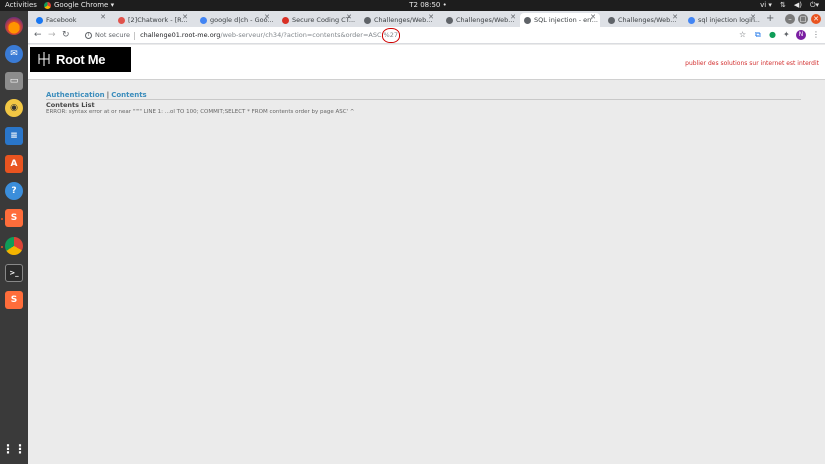 This screenshot has height=464, width=825. Describe the element at coordinates (317, 20) in the screenshot. I see `tab-secure-coding: Secure Coding CT... ✕` at that location.